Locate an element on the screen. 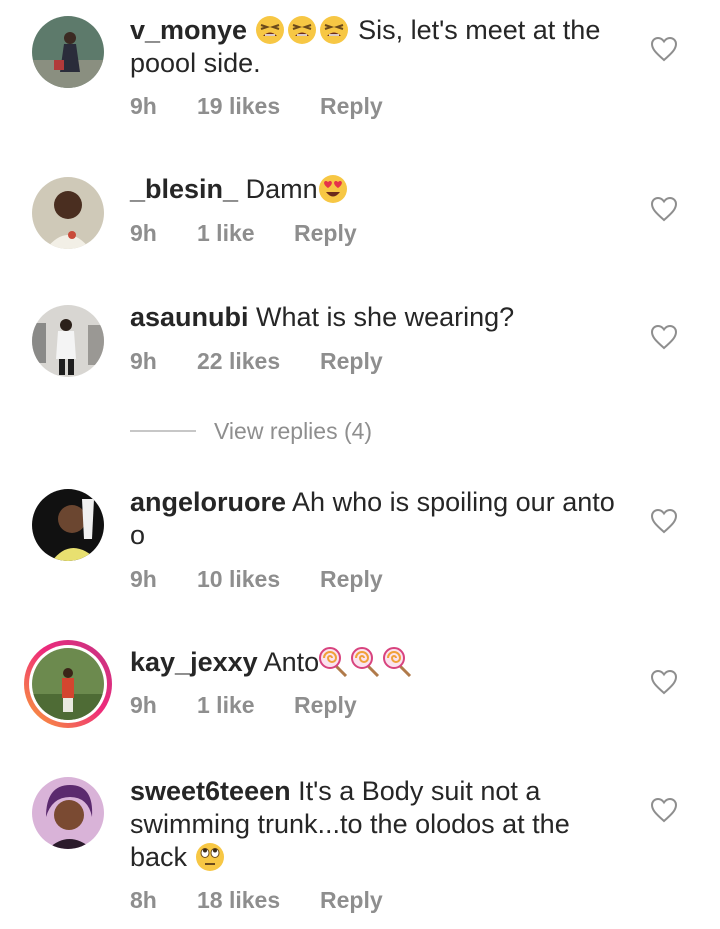 The width and height of the screenshot is (720, 929). username: asaunubi is located at coordinates (189, 317).